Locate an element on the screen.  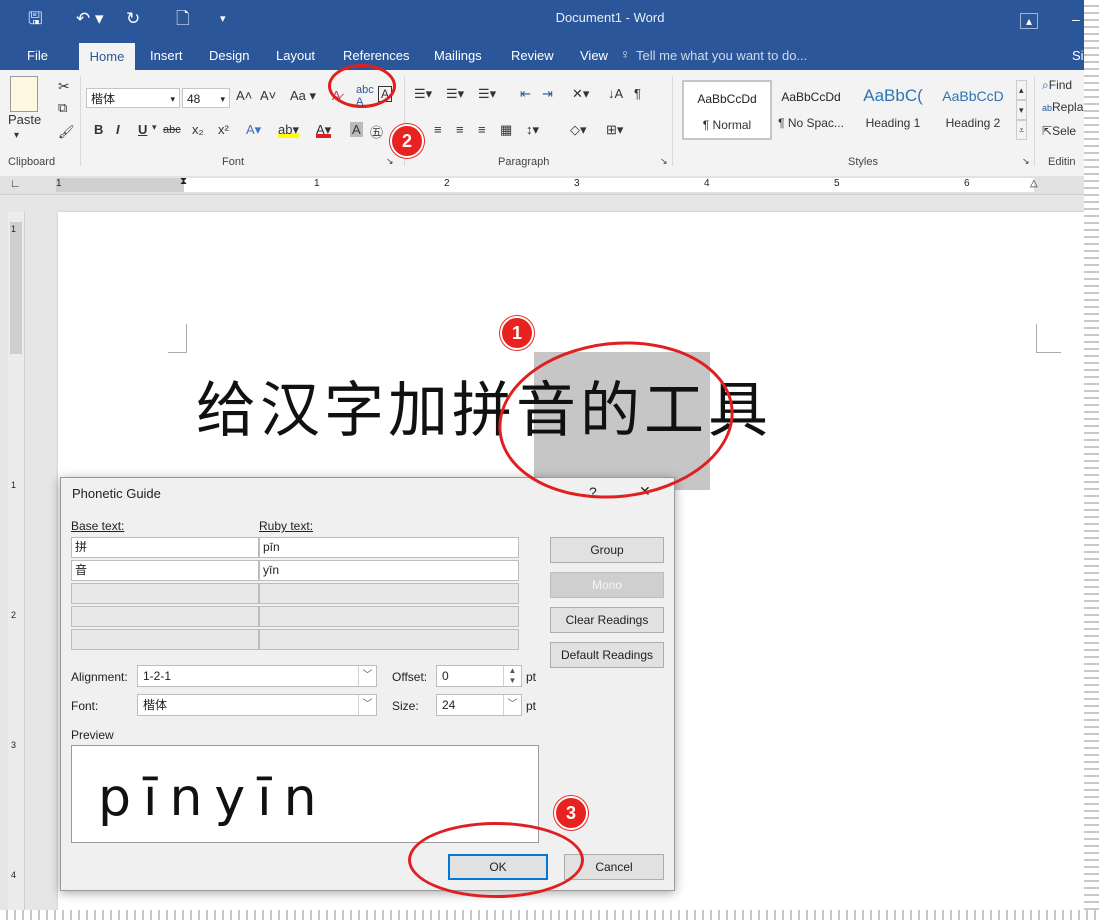
tab-view: View is located at coordinates (594, 55).